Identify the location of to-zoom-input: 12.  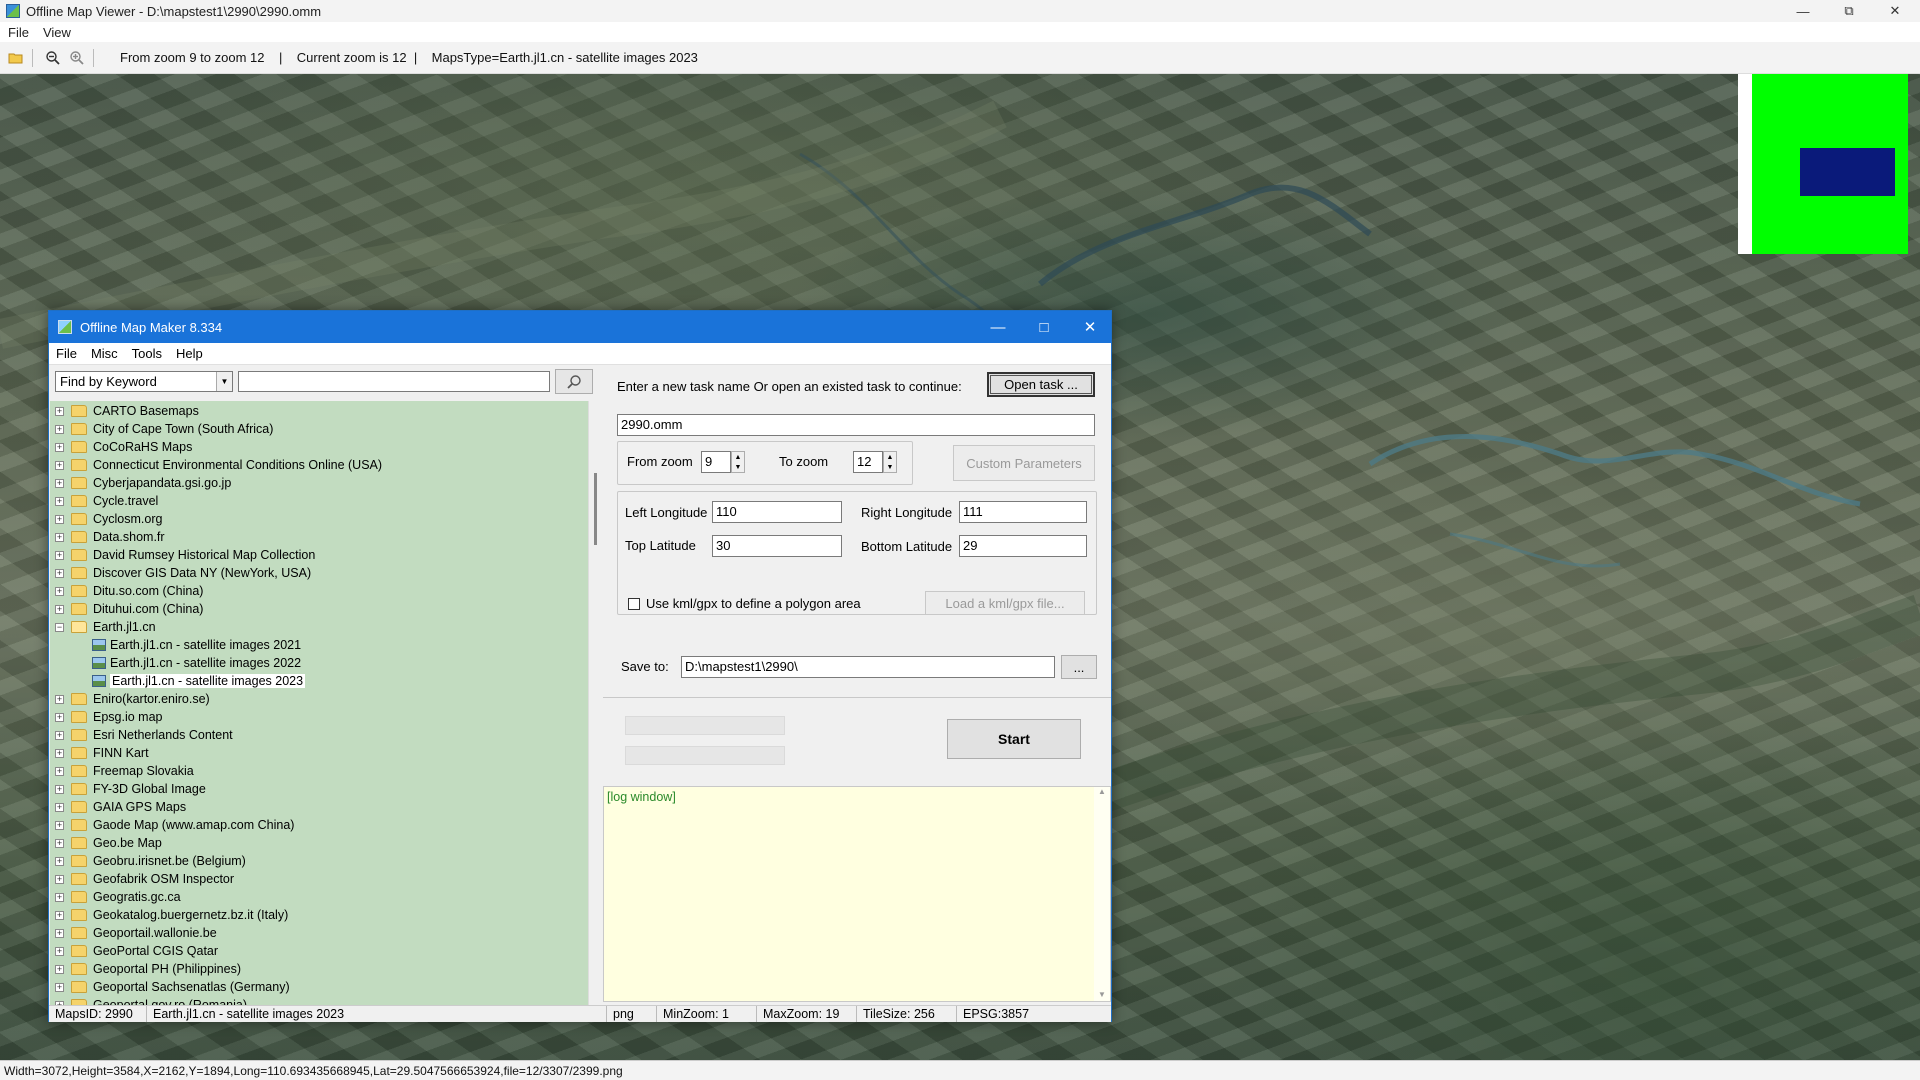
(868, 462).